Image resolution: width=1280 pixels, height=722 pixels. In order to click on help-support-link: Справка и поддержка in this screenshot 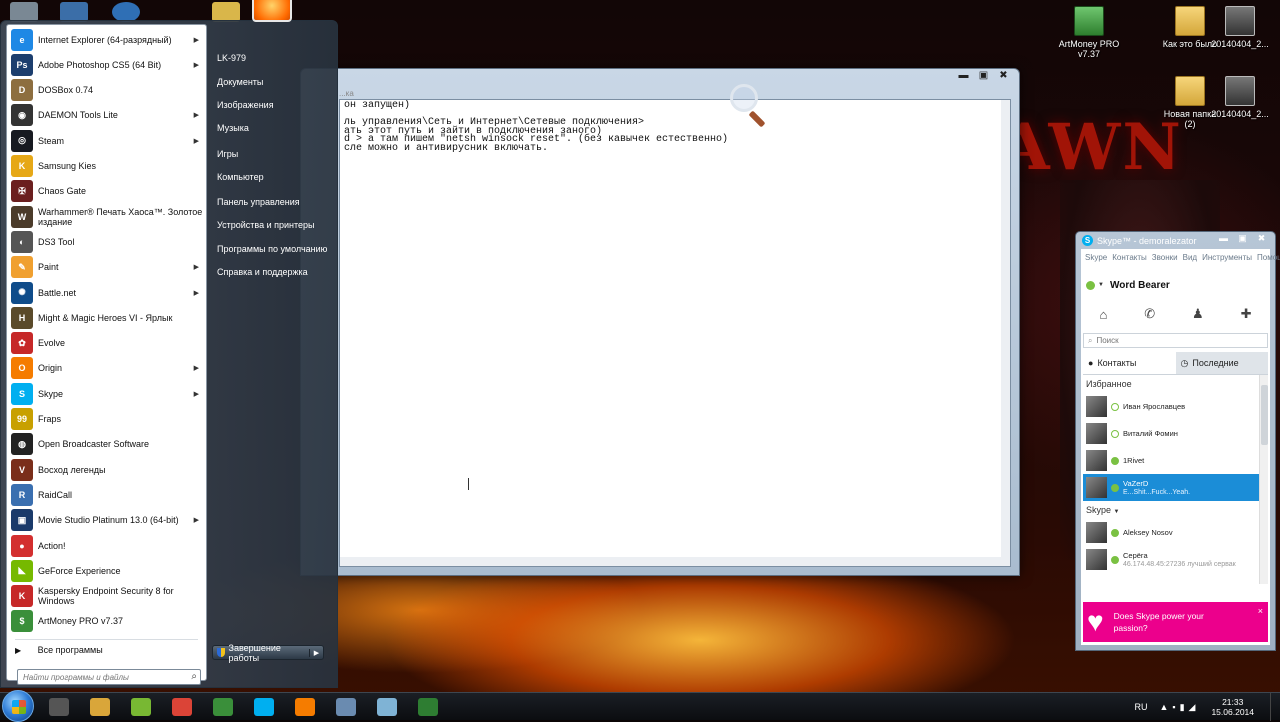, I will do `click(262, 272)`.